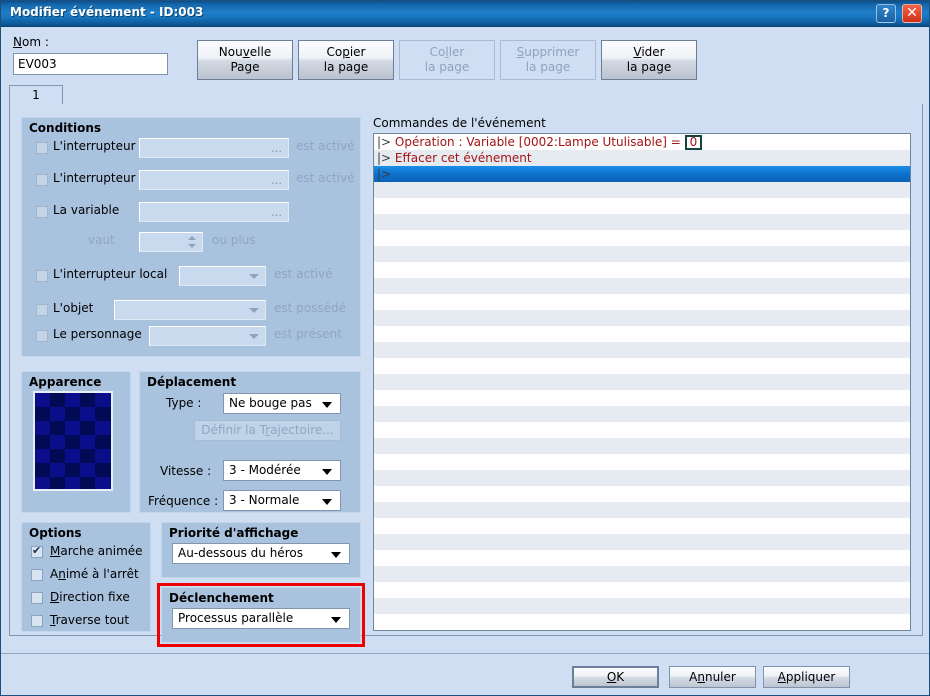  Describe the element at coordinates (101, 240) in the screenshot. I see `condition-variable-vaut-label: vaut` at that location.